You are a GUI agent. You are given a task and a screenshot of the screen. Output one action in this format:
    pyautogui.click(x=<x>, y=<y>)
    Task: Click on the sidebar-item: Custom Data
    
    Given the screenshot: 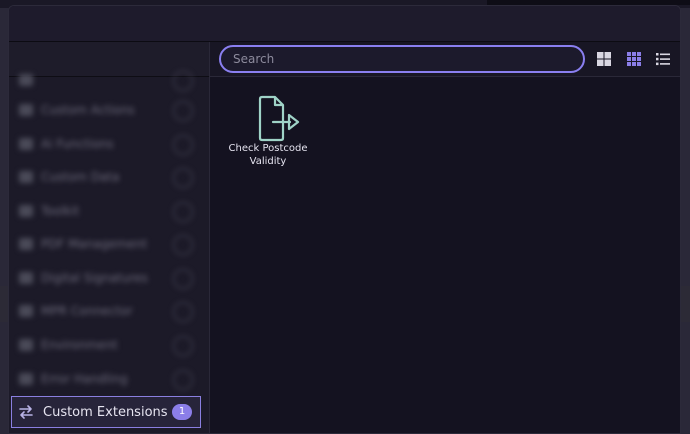 What is the action you would take?
    pyautogui.click(x=109, y=177)
    